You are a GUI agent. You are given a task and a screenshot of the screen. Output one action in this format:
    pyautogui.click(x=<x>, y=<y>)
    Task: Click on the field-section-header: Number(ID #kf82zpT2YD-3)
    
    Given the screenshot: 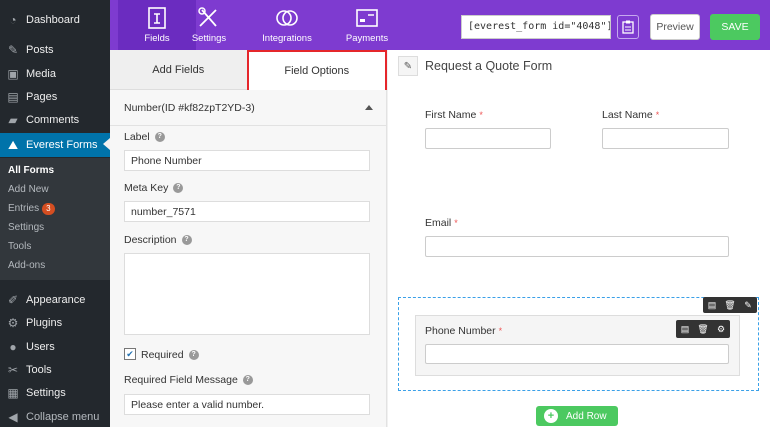 What is the action you would take?
    pyautogui.click(x=248, y=108)
    